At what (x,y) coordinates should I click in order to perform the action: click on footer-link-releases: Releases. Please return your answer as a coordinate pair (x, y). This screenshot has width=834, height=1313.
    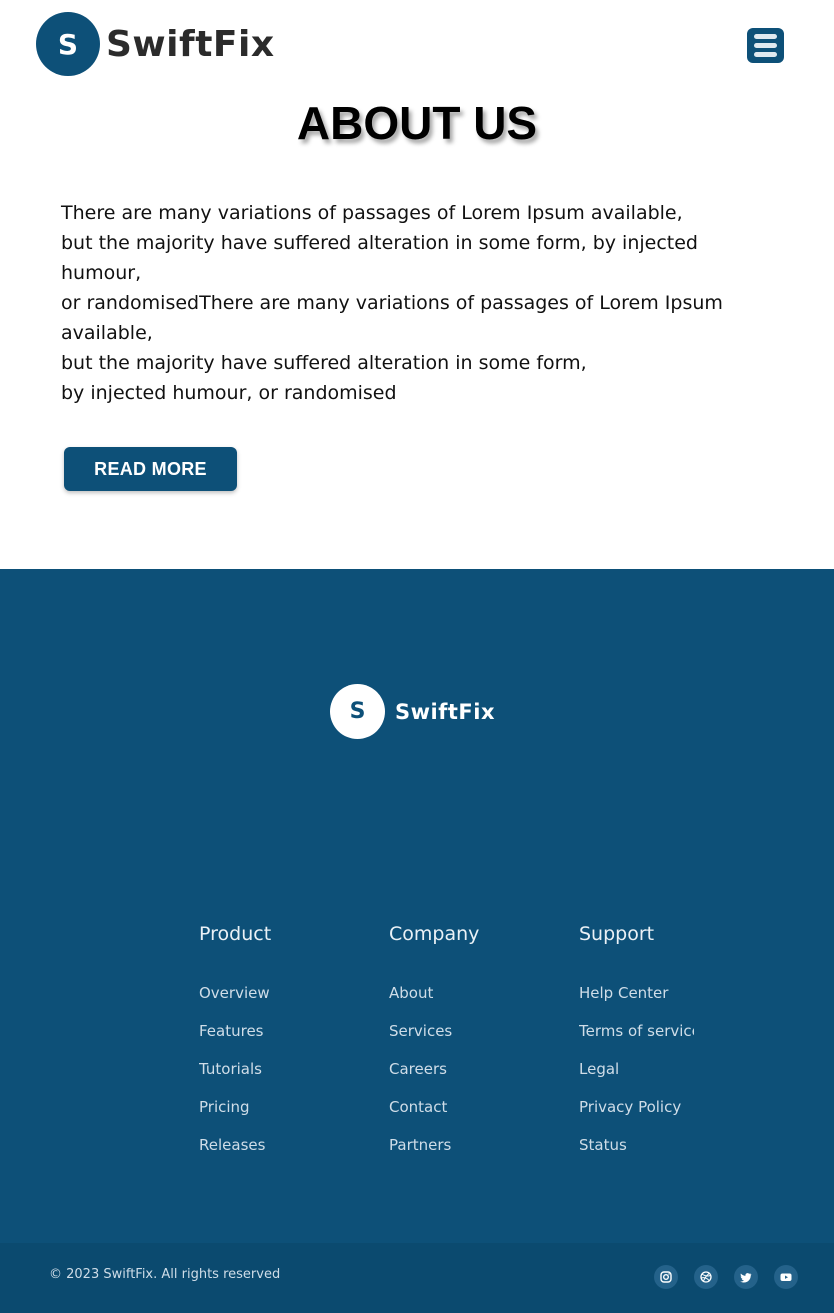
    Looking at the image, I should click on (256, 1154).